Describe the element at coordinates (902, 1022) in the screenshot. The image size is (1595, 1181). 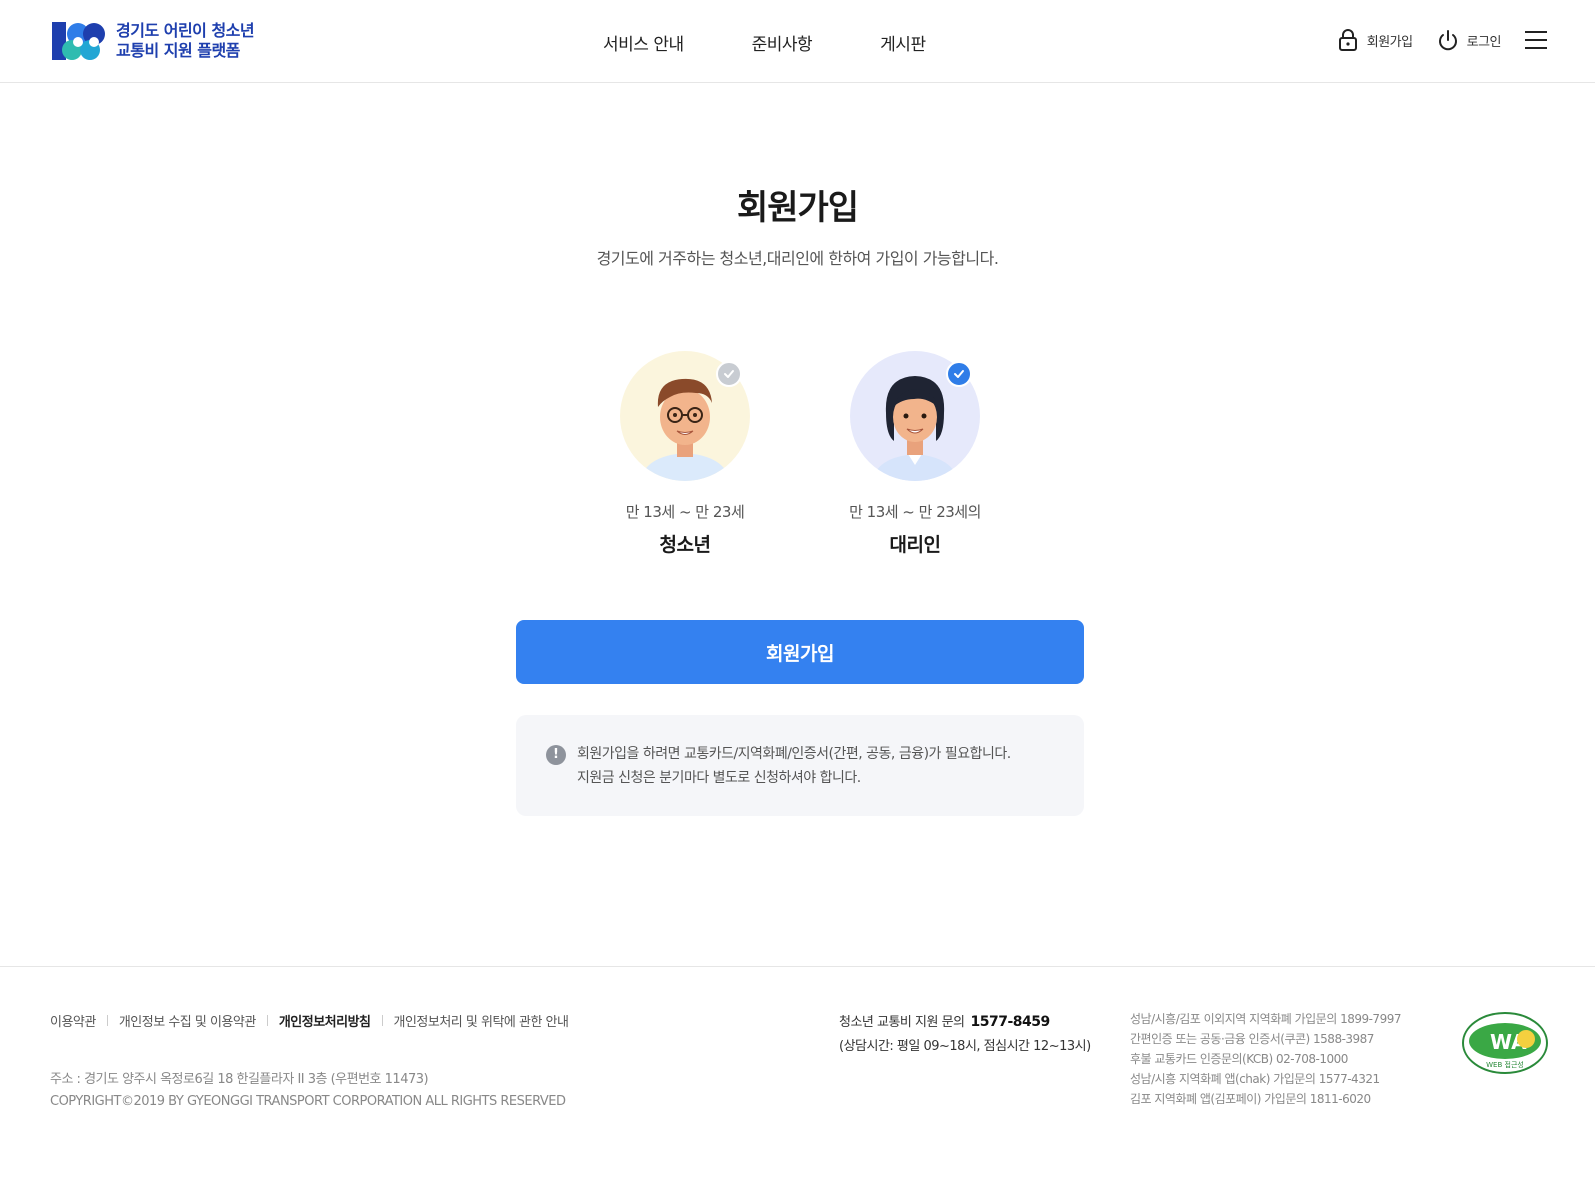
I see `cs-label: 청소년 교통비 지원 문의` at that location.